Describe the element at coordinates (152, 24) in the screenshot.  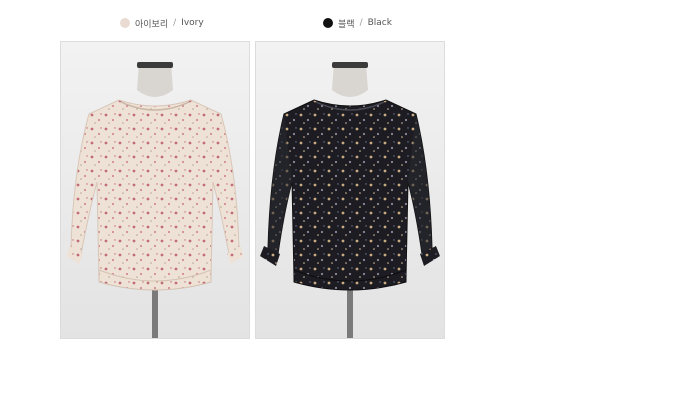
I see `variant-name-ko: 아이보리` at that location.